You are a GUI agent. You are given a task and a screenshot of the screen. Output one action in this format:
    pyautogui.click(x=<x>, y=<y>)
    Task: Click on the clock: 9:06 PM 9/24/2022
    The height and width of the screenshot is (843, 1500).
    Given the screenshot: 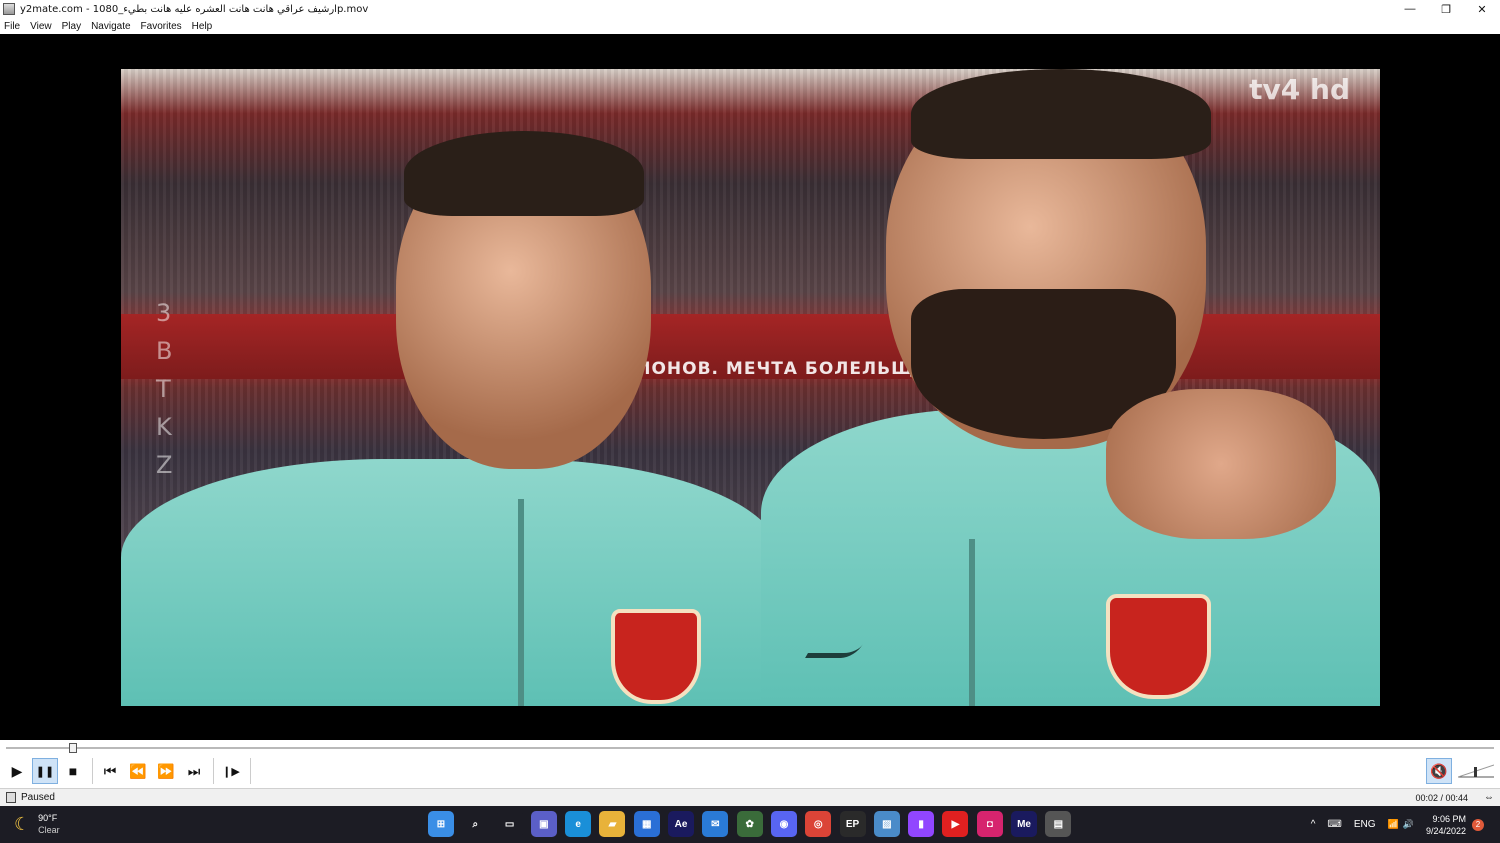 What is the action you would take?
    pyautogui.click(x=1446, y=825)
    